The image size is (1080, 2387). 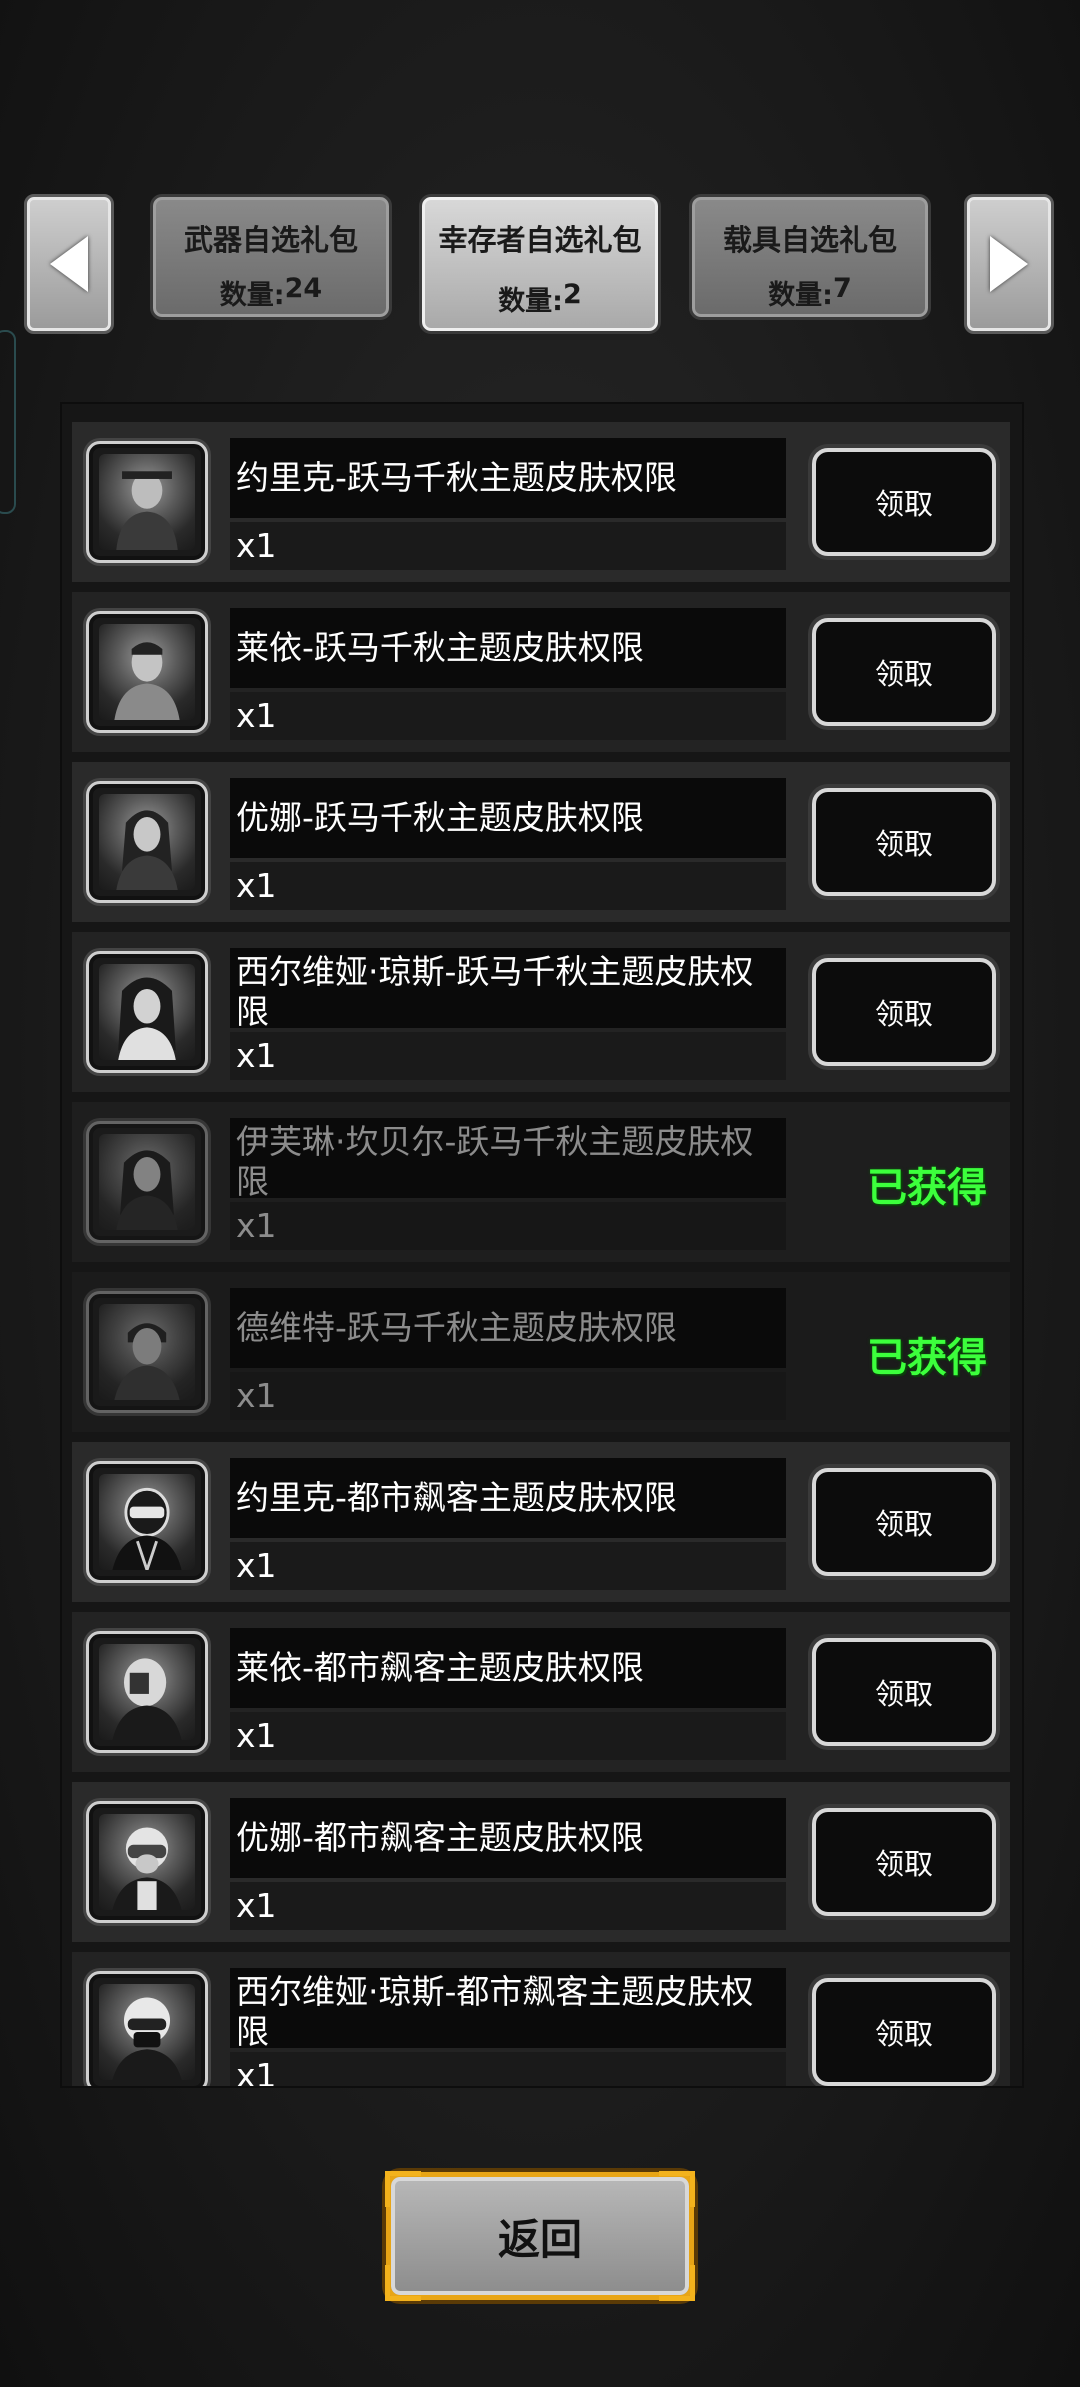 I want to click on list-item: 优娜-都市飙客主题皮肤权限 x1 领取, so click(x=541, y=1862).